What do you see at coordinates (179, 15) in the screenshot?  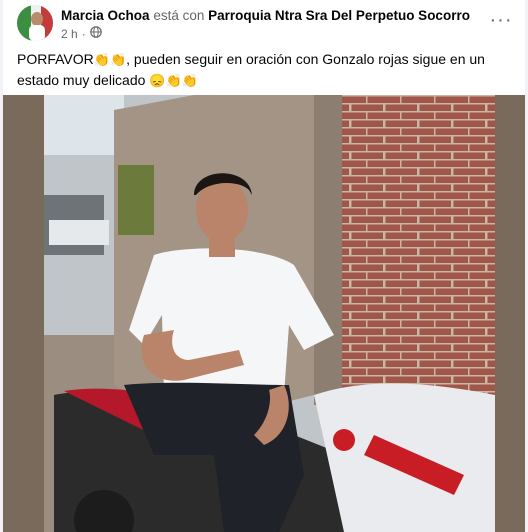 I see `connector-text: está con` at bounding box center [179, 15].